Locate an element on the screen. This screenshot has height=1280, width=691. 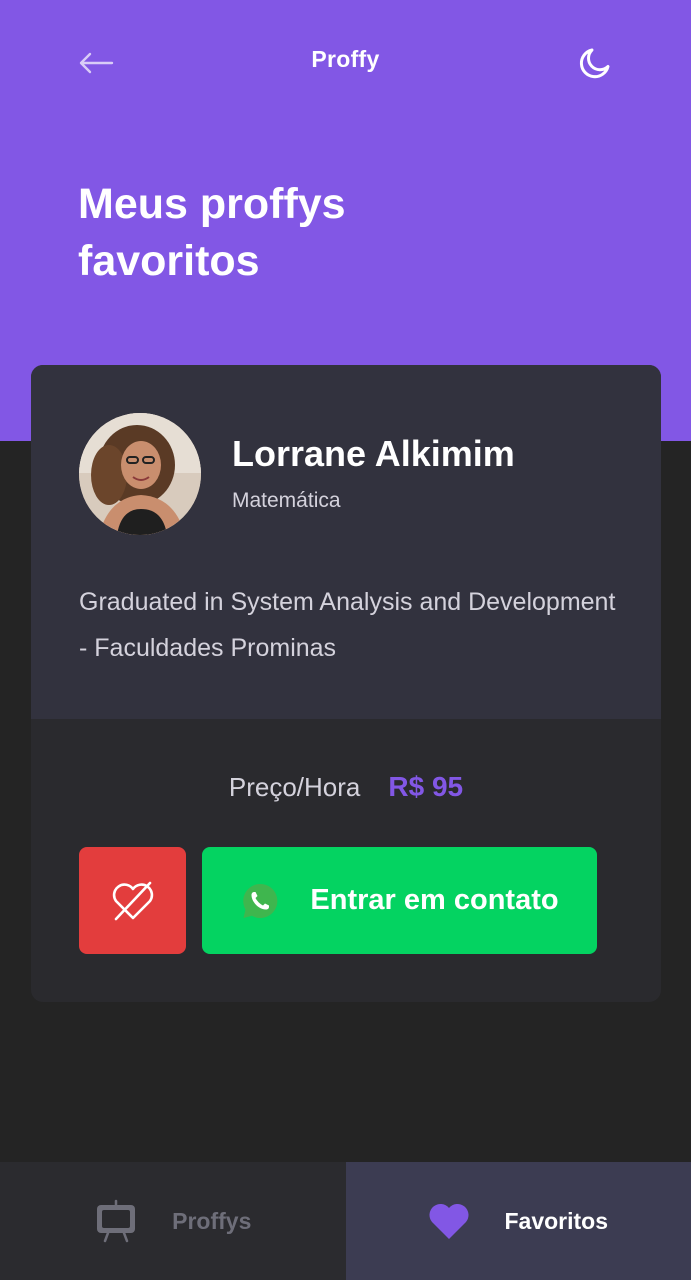
app-logo: Proffy is located at coordinates (345, 59).